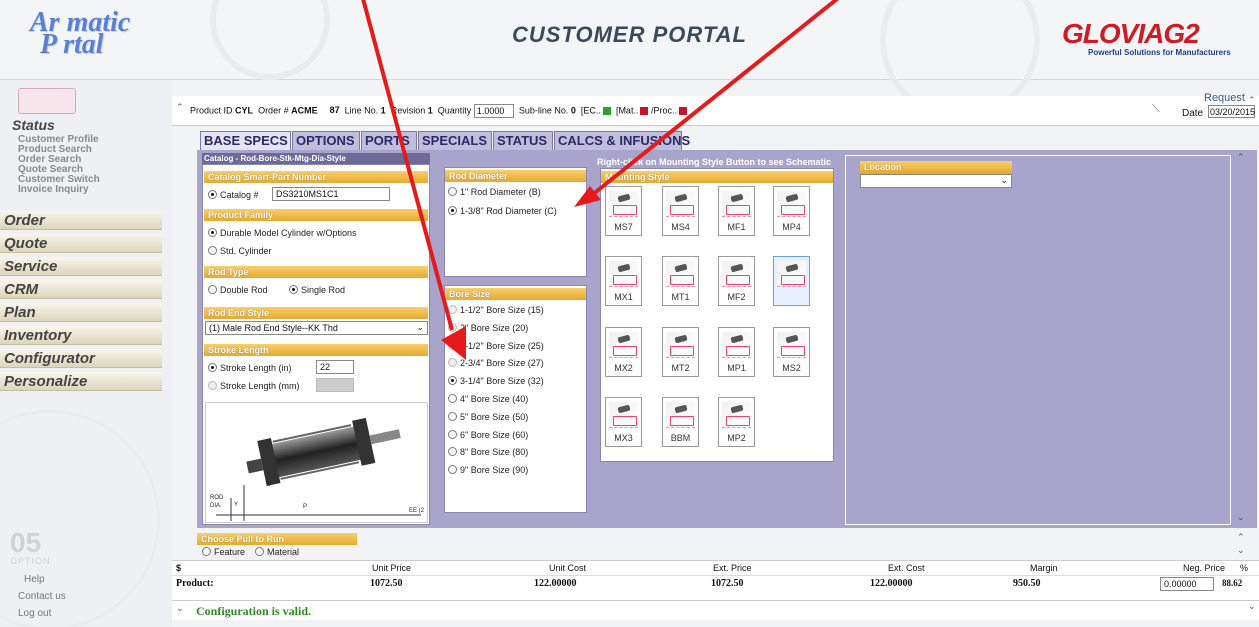 This screenshot has width=1259, height=627. I want to click on request-link: Request, so click(1224, 98).